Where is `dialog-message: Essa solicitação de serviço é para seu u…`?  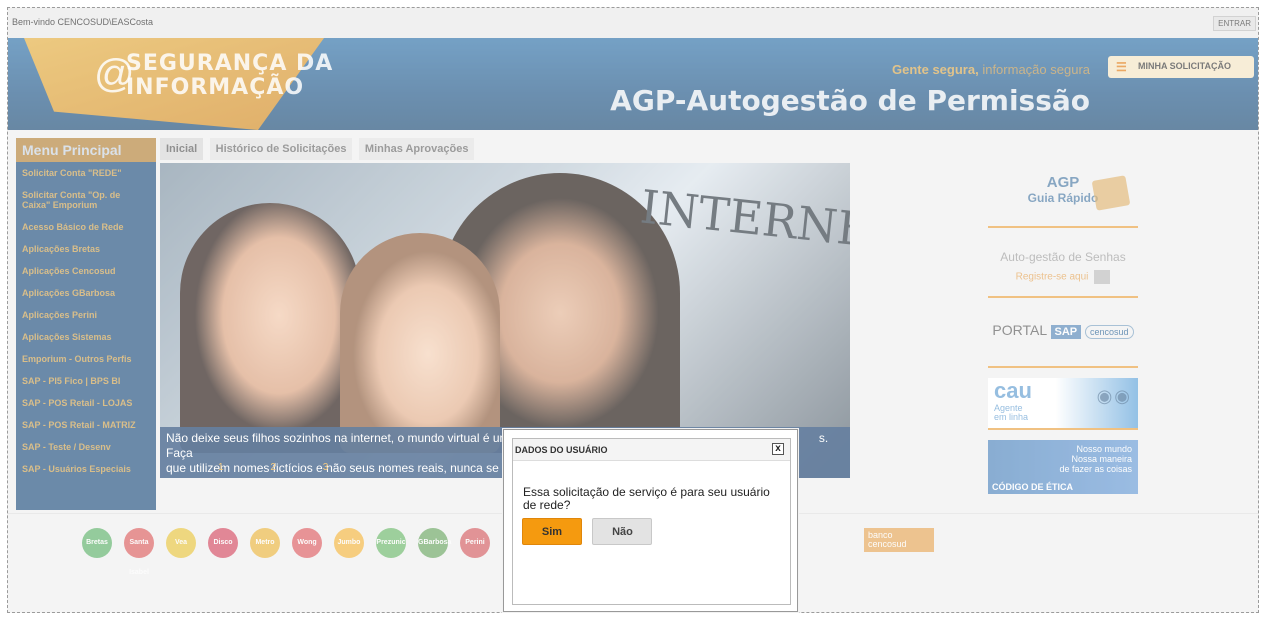
dialog-message: Essa solicitação de serviço é para seu u… is located at coordinates (646, 498).